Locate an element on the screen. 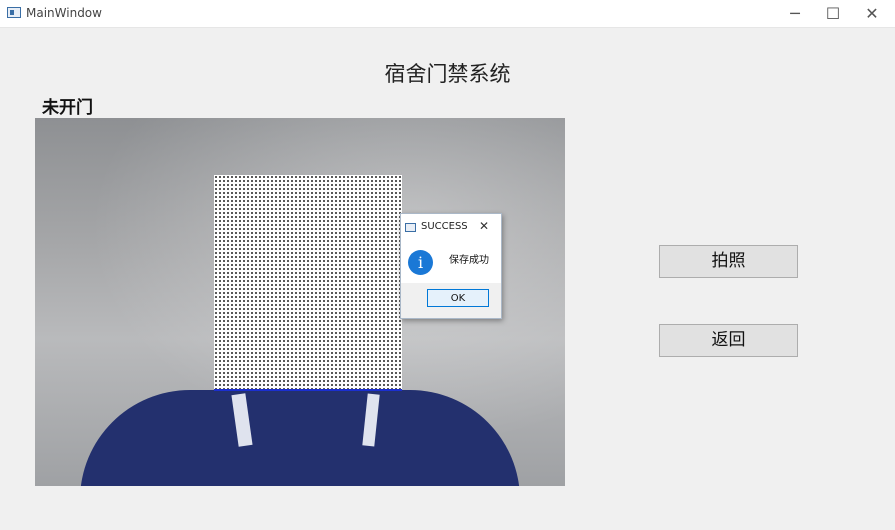 This screenshot has height=530, width=895. dialog-app-icon is located at coordinates (410, 227).